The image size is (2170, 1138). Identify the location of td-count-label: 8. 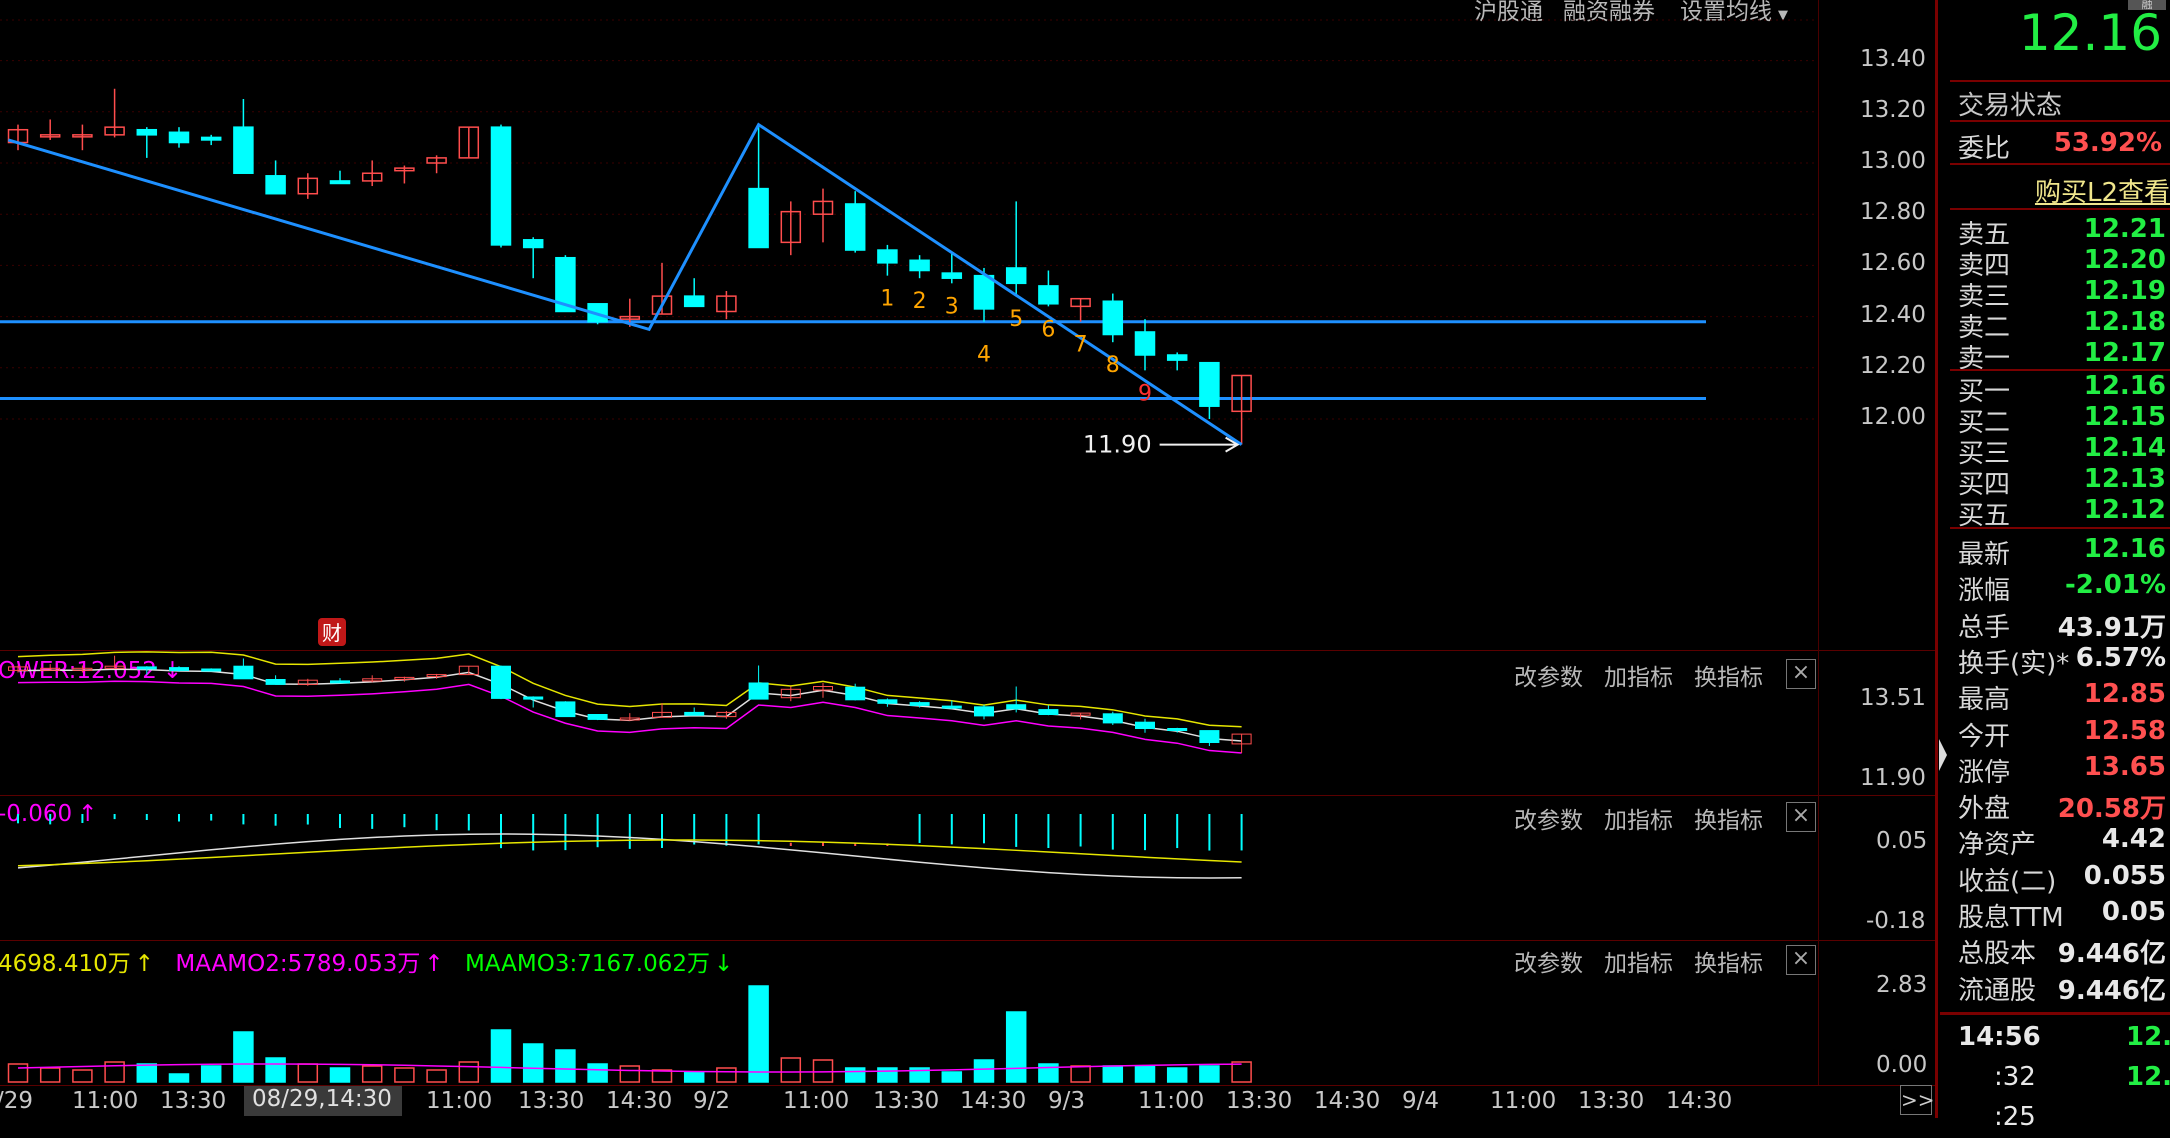
(1113, 365).